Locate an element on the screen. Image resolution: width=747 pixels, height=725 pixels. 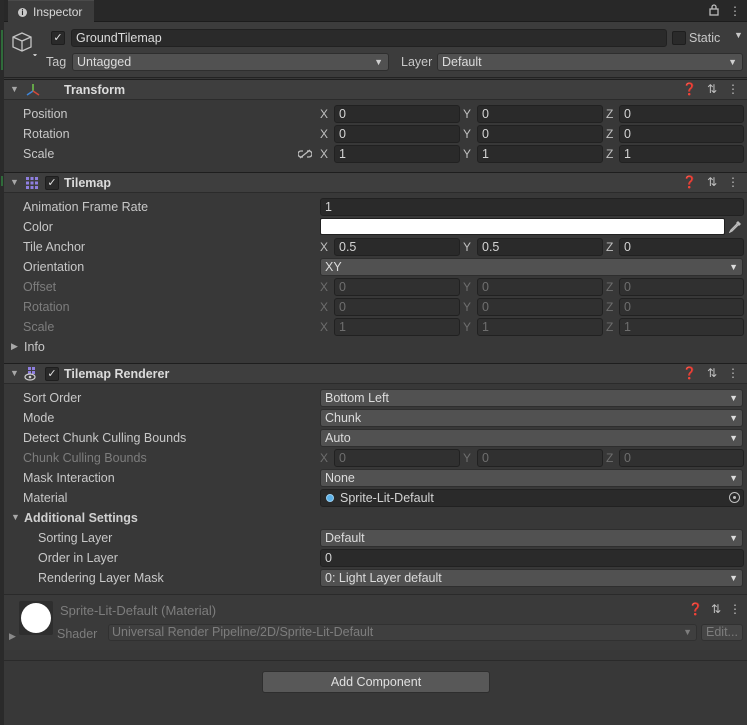
add-component-button: Add Component is located at coordinates (376, 682).